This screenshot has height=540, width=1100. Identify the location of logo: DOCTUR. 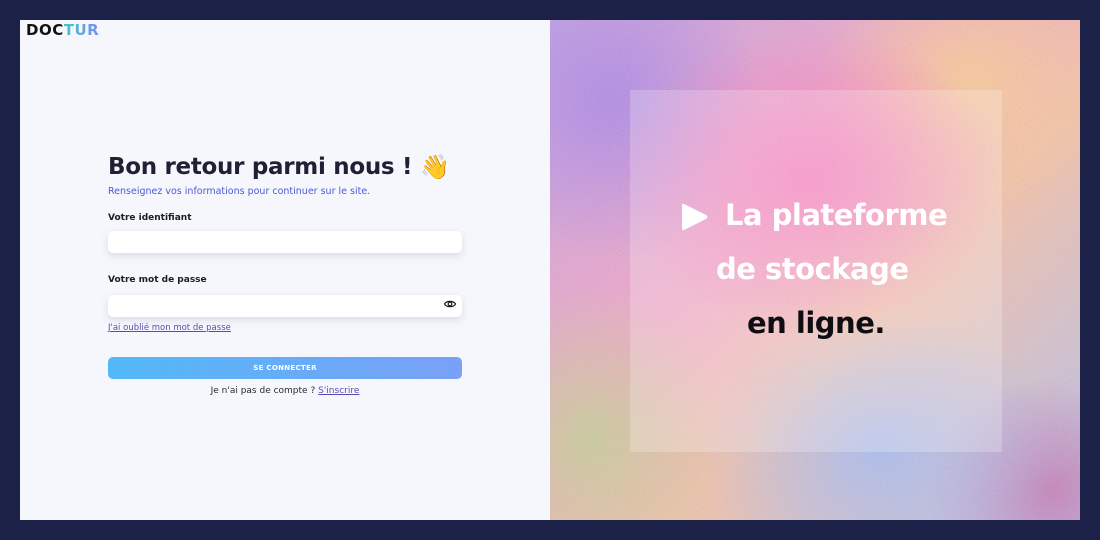
(62, 30).